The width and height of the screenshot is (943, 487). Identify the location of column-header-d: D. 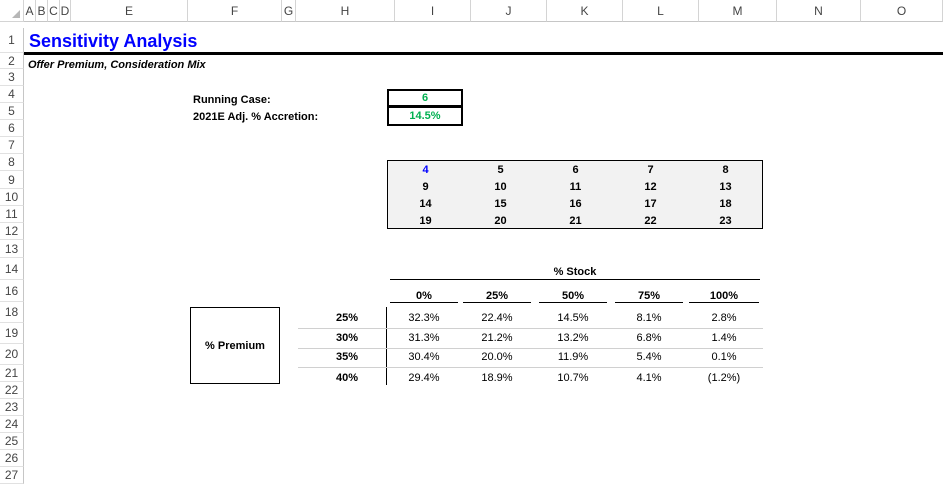
(65, 11).